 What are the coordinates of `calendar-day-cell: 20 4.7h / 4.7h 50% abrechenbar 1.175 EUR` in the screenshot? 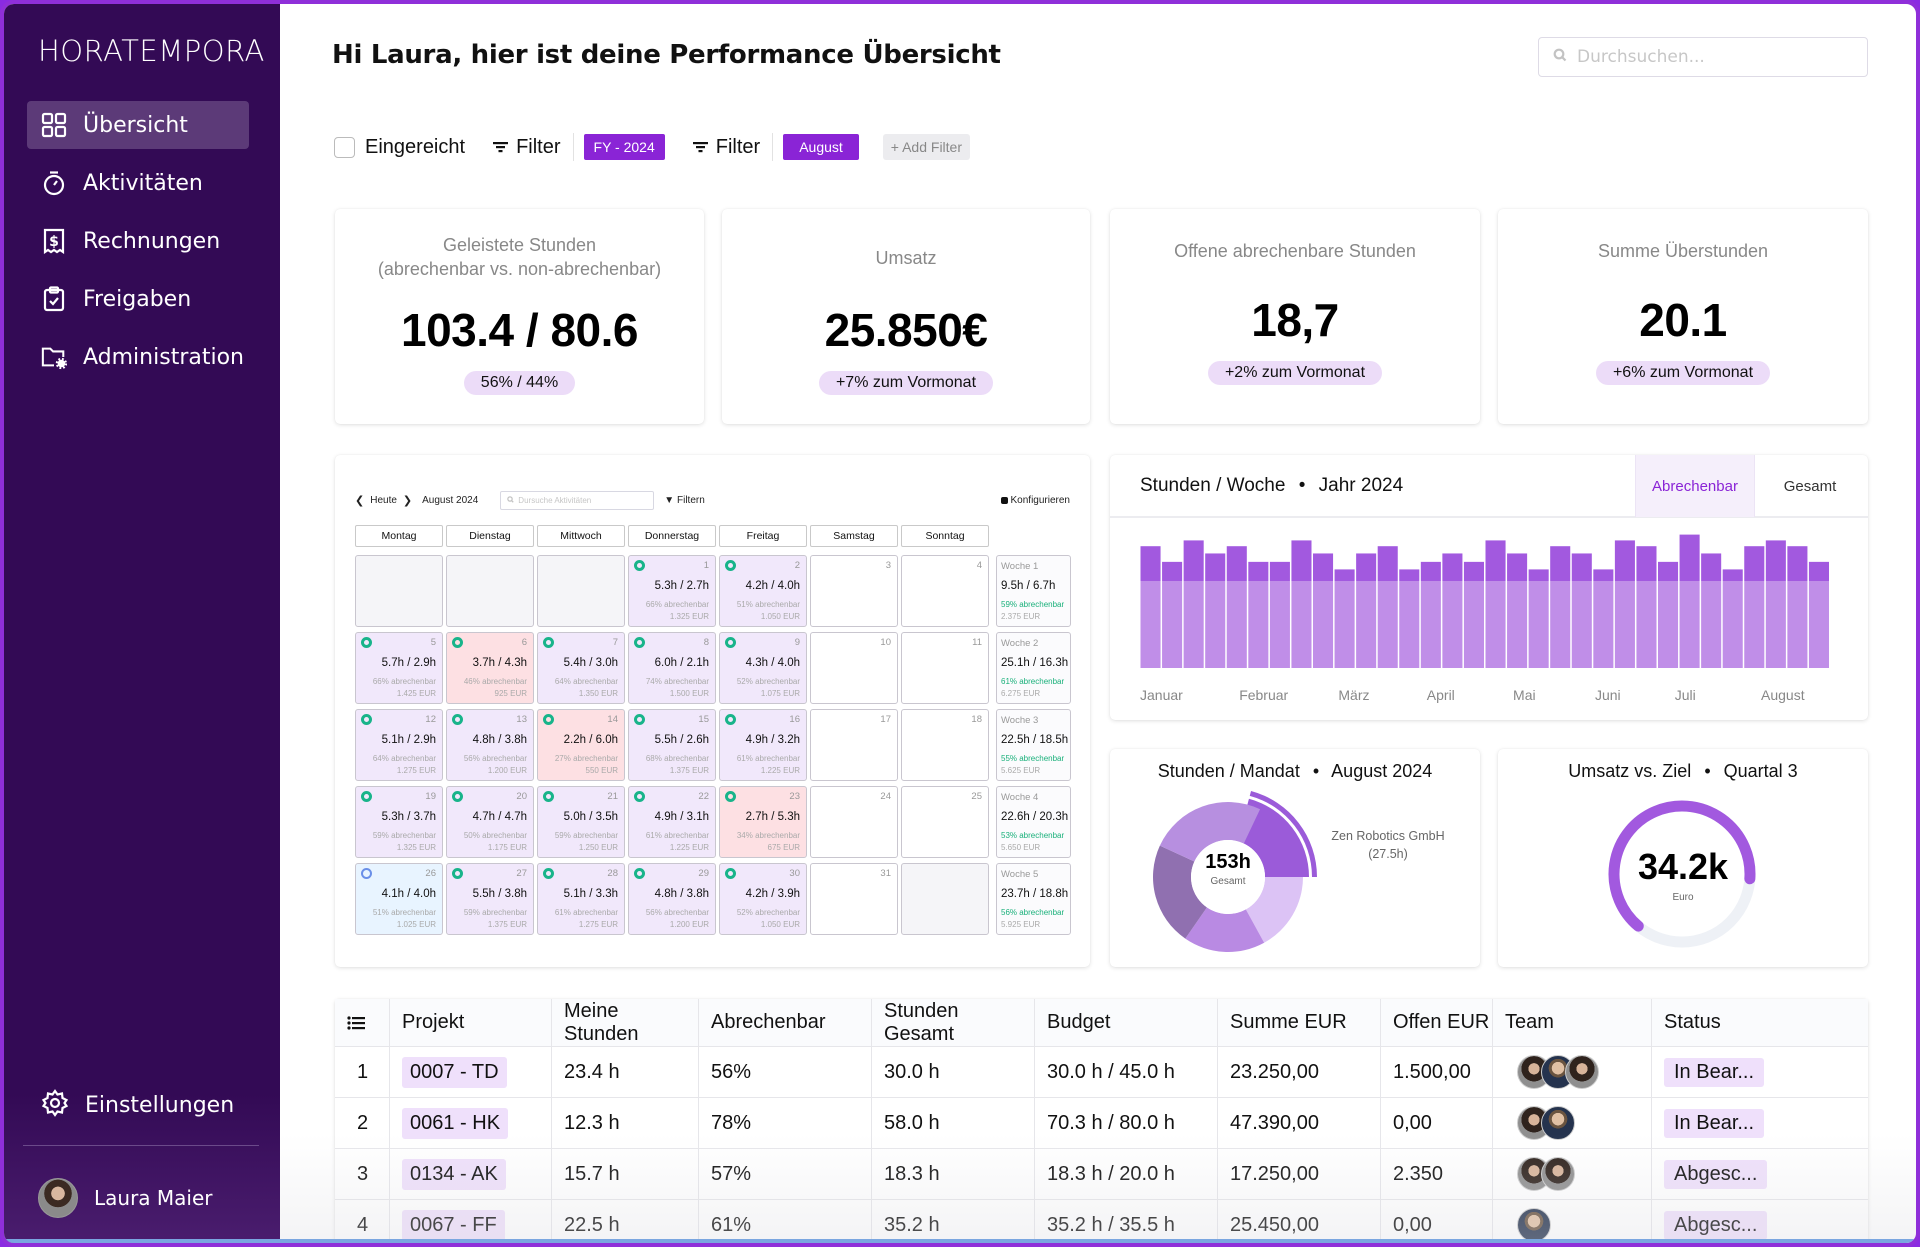 It's located at (490, 822).